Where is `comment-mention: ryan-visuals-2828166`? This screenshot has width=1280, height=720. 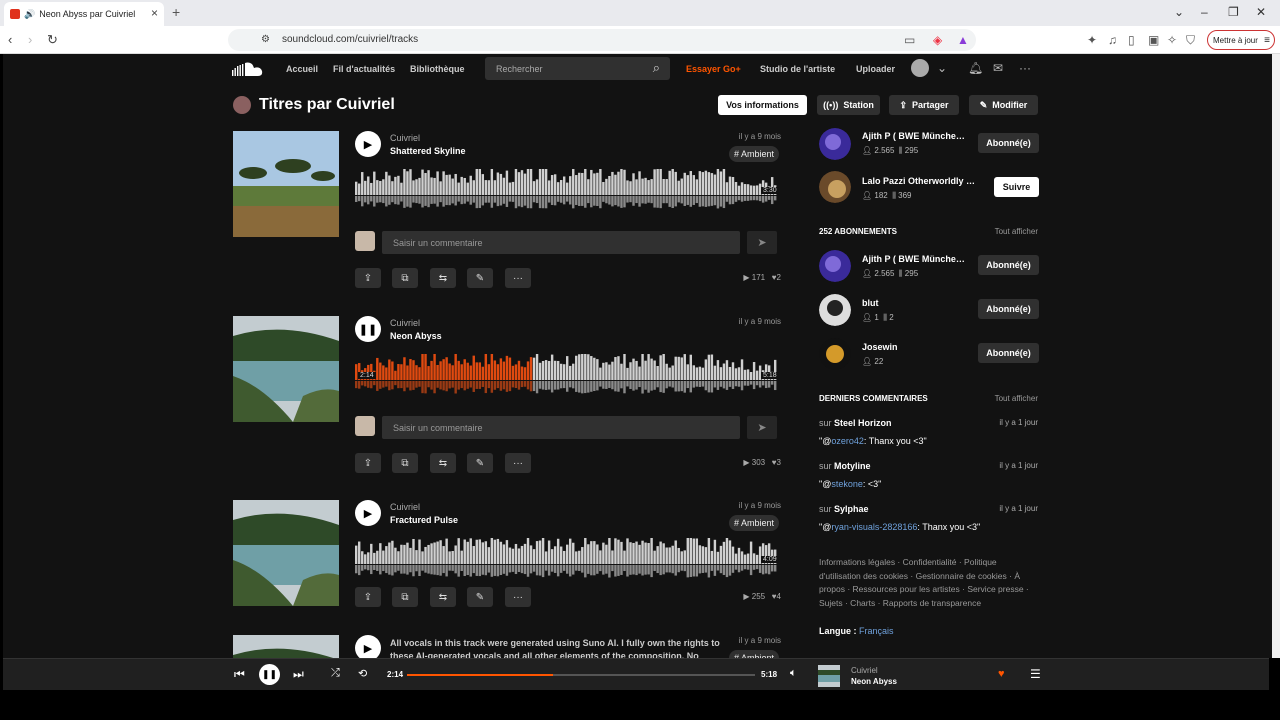
comment-mention: ryan-visuals-2828166 is located at coordinates (874, 527).